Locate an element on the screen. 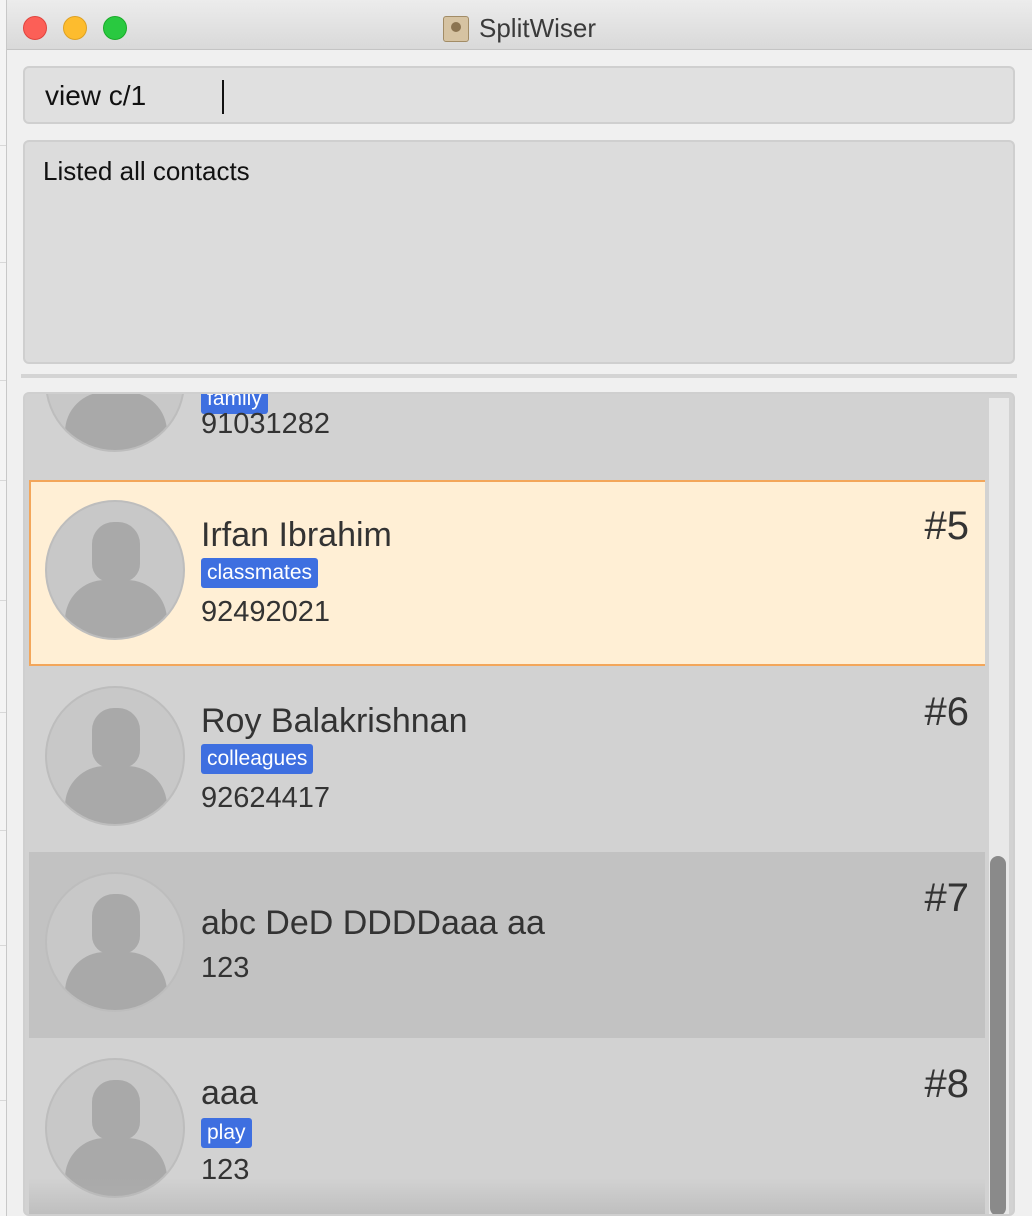 This screenshot has width=1032, height=1216. list-bottom-shadow is located at coordinates (507, 1196).